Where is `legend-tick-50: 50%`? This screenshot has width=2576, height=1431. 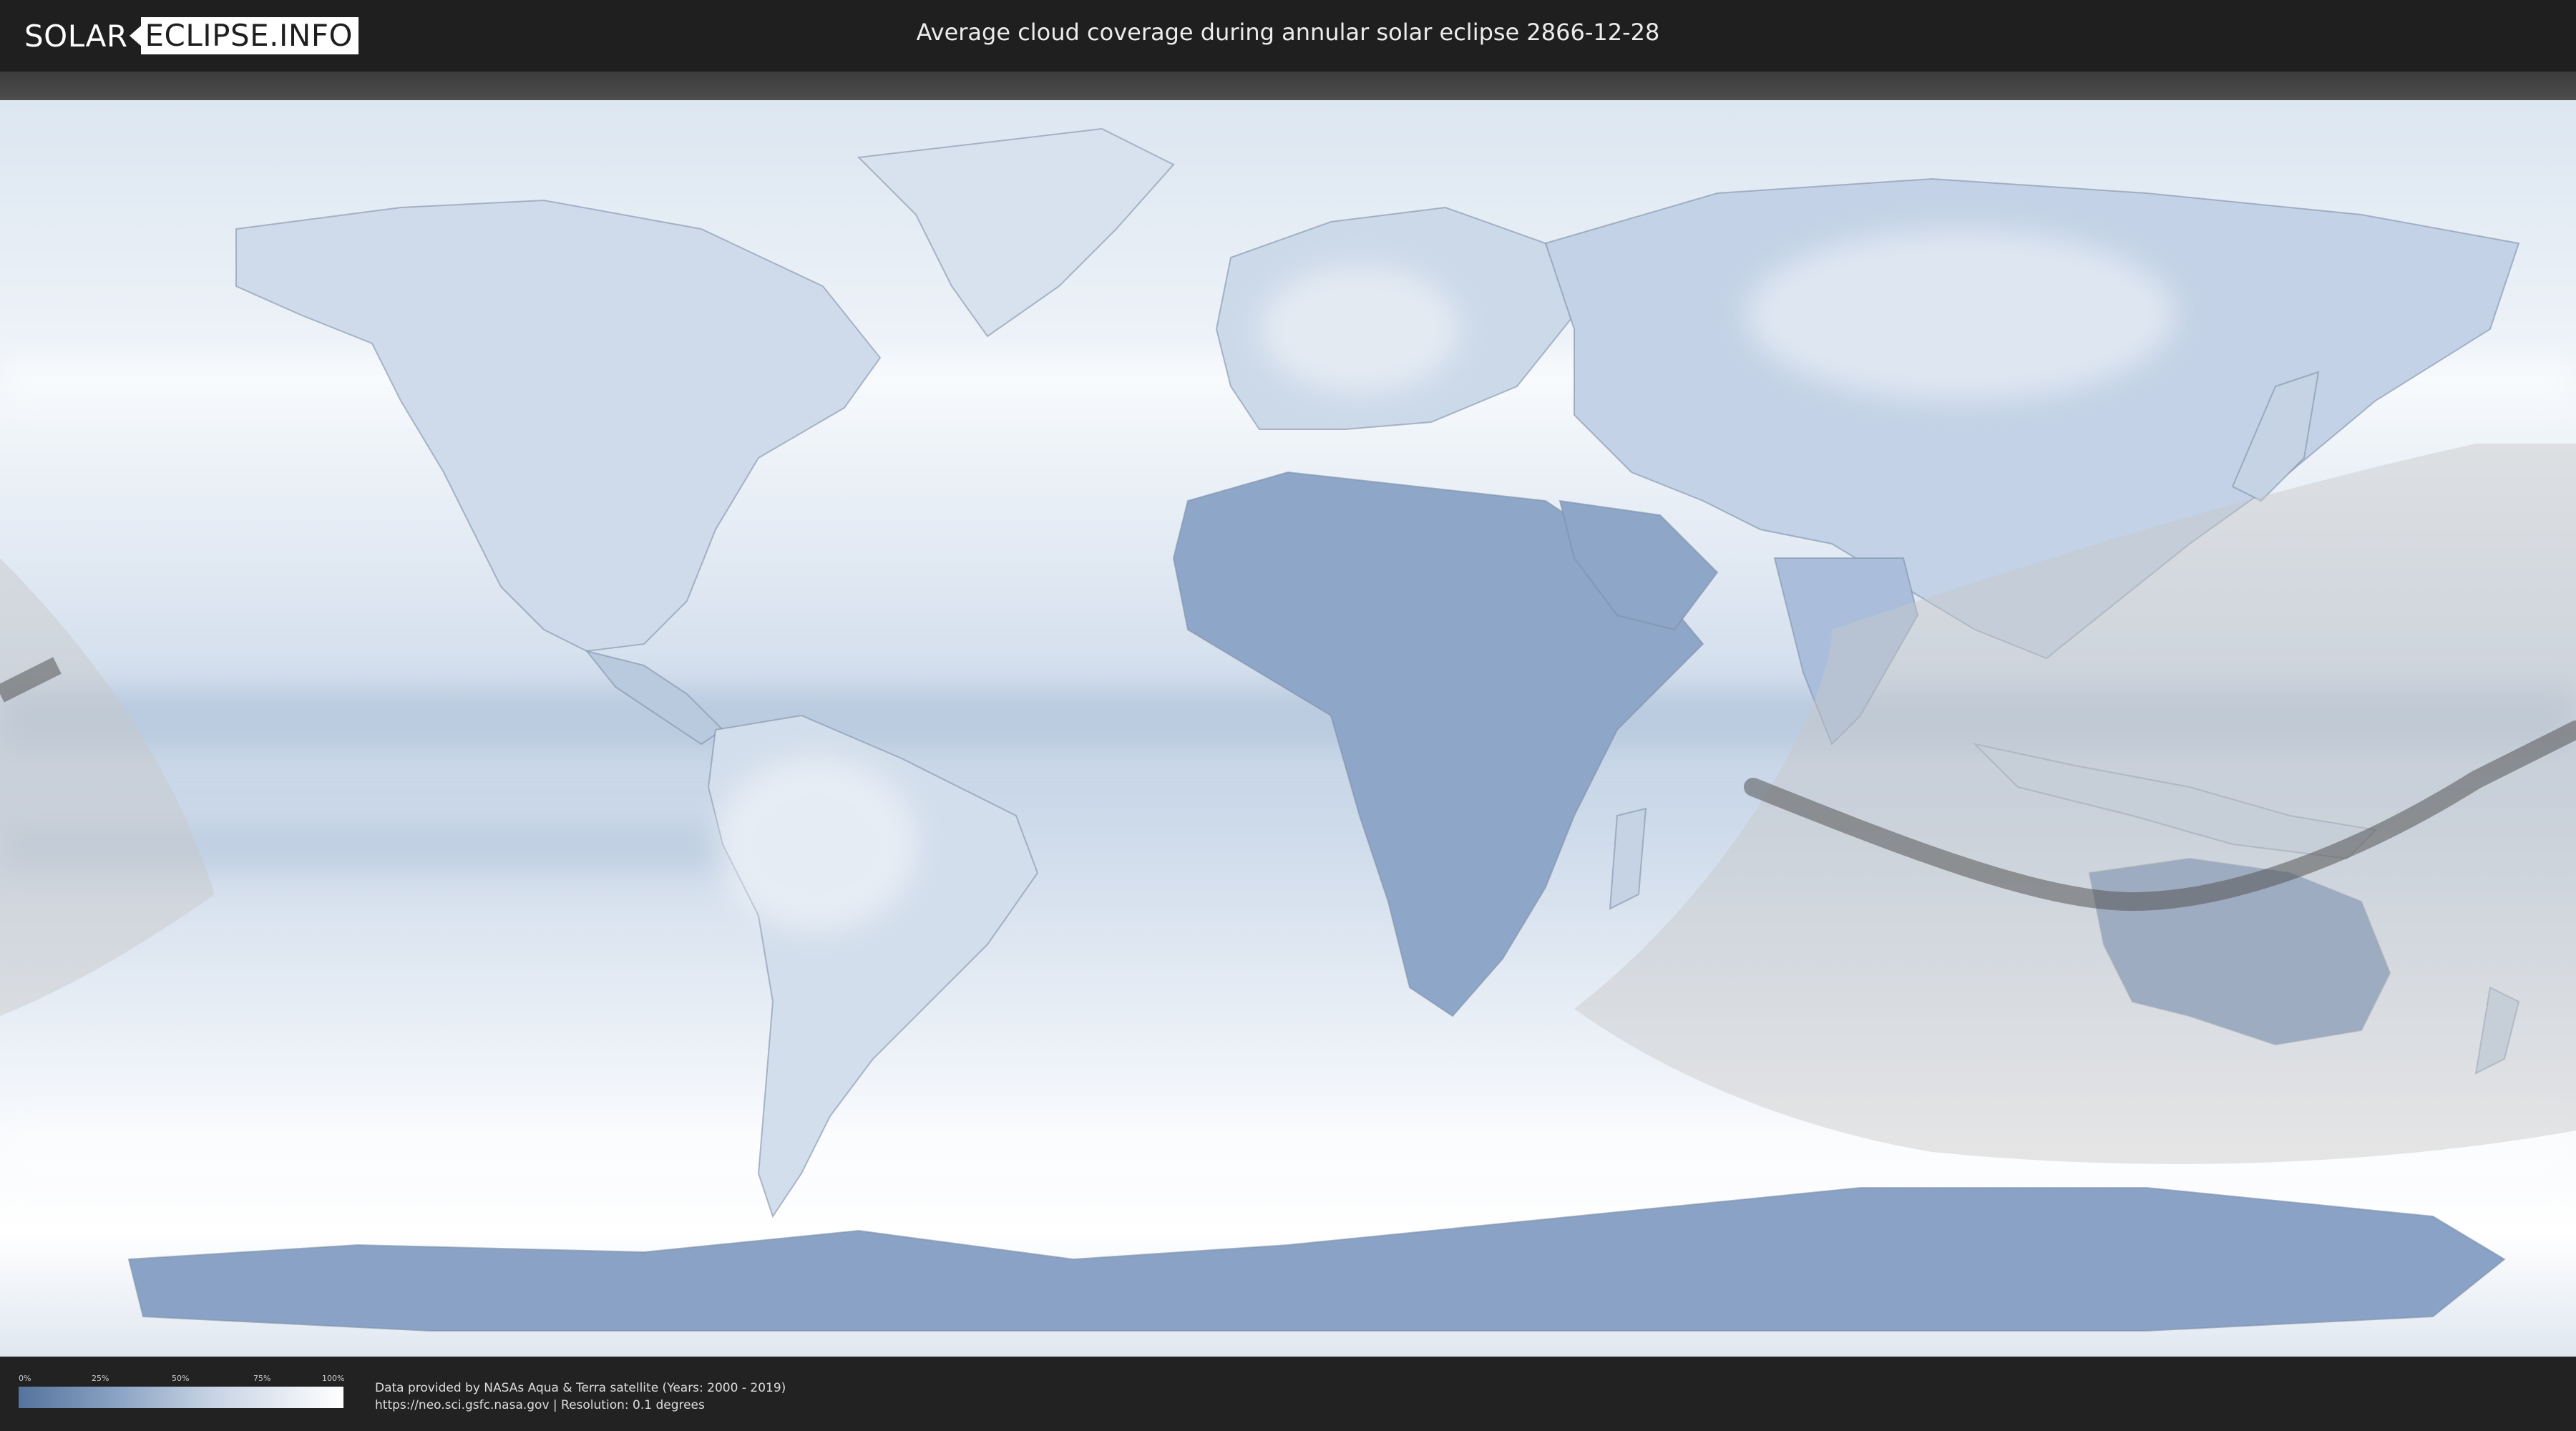
legend-tick-50: 50% is located at coordinates (181, 1378).